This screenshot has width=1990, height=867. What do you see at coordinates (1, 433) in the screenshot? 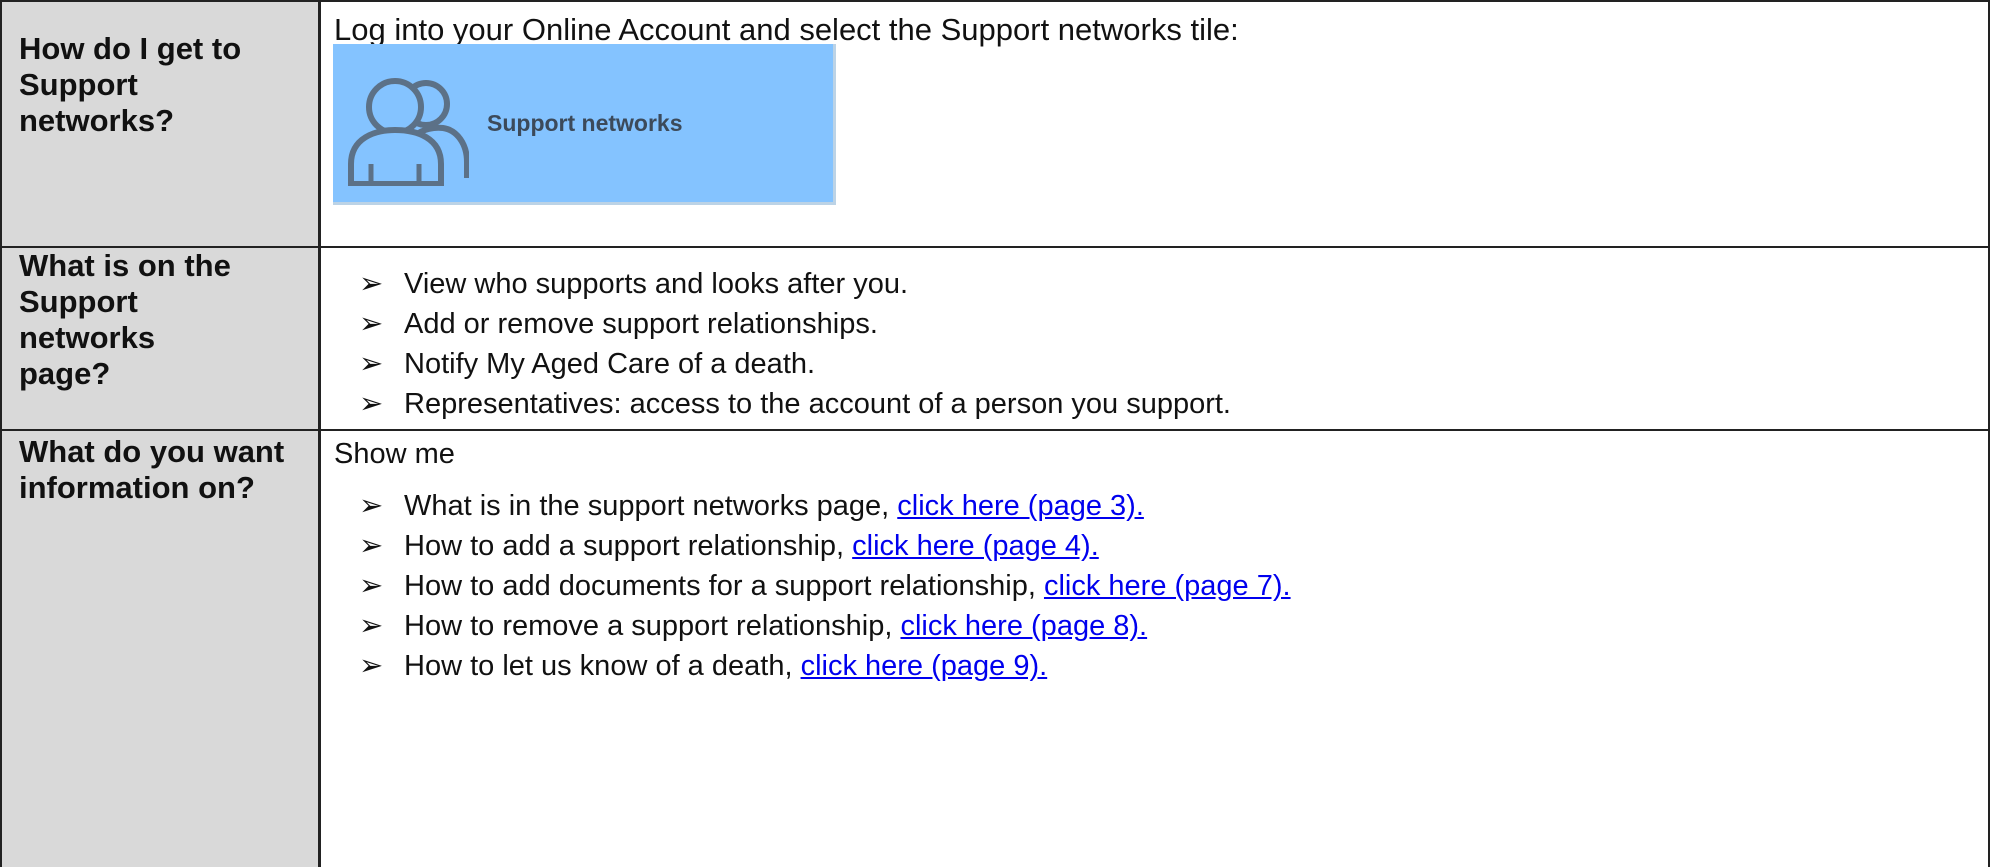
I see `table-border-left` at bounding box center [1, 433].